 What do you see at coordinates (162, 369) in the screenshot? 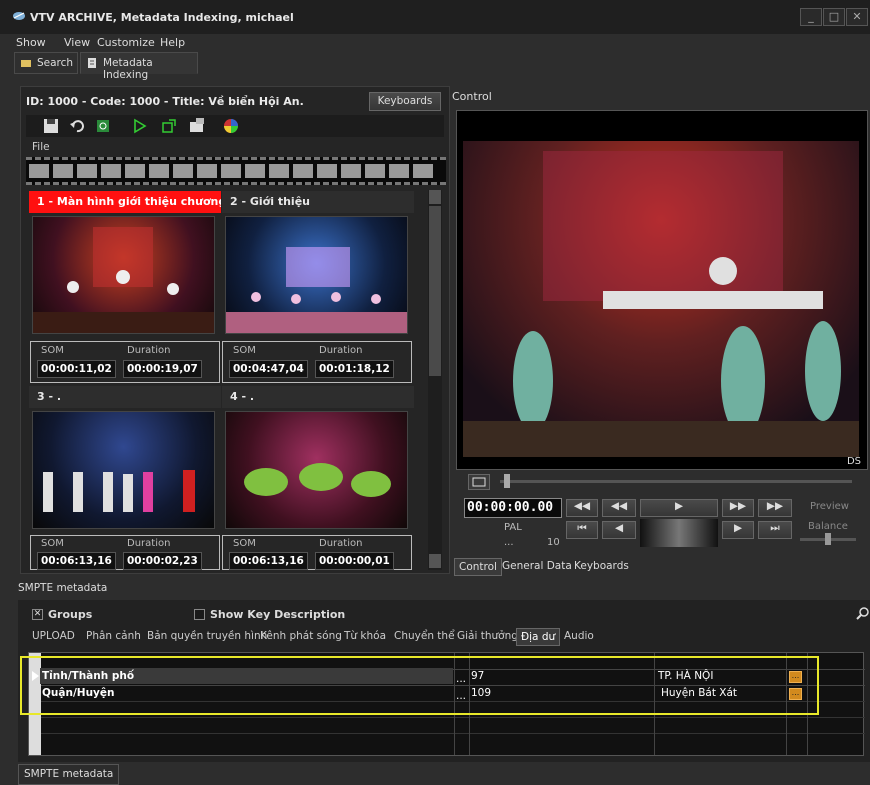
I see `duration-value: 00:00:19,07` at bounding box center [162, 369].